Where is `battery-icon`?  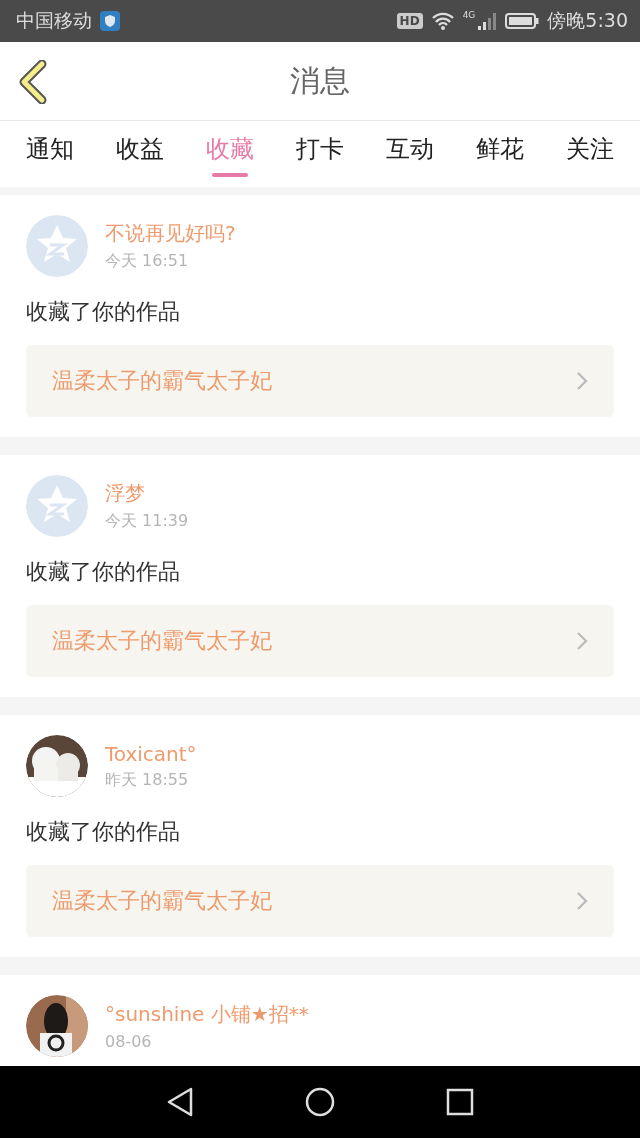 battery-icon is located at coordinates (522, 21).